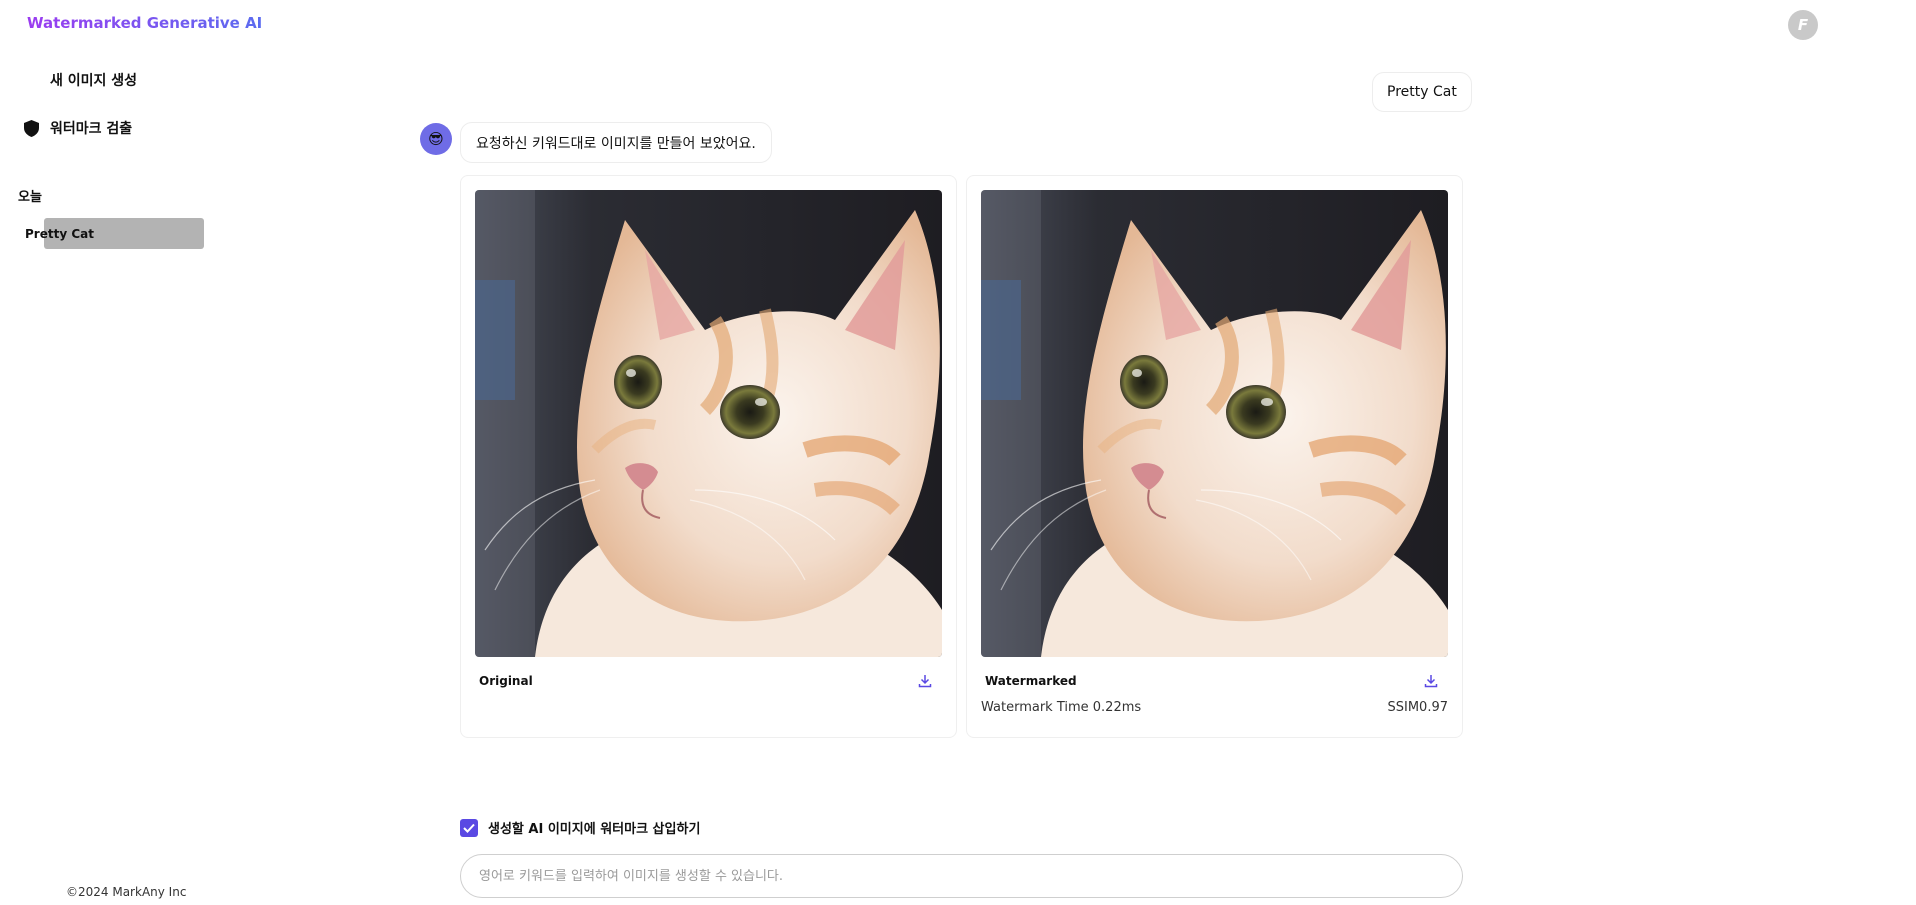 Image resolution: width=1916 pixels, height=905 pixels. What do you see at coordinates (111, 233) in the screenshot?
I see `history-item: Pretty Cat` at bounding box center [111, 233].